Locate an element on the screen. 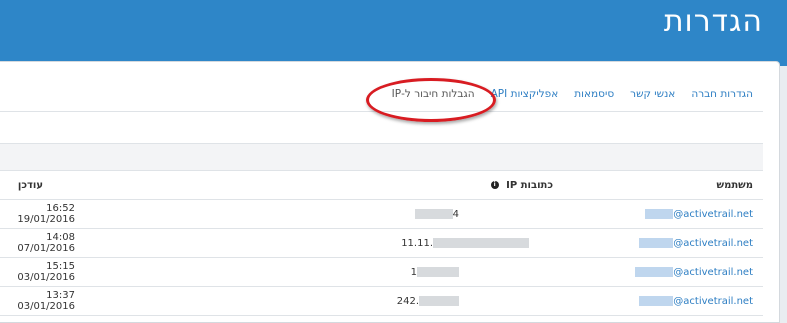  ip-value: 11.11. is located at coordinates (417, 243).